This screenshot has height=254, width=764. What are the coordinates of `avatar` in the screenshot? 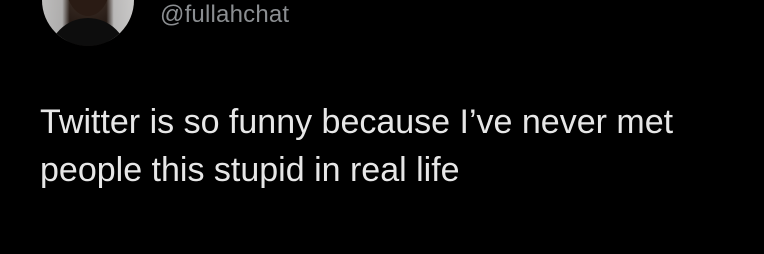 It's located at (88, 23).